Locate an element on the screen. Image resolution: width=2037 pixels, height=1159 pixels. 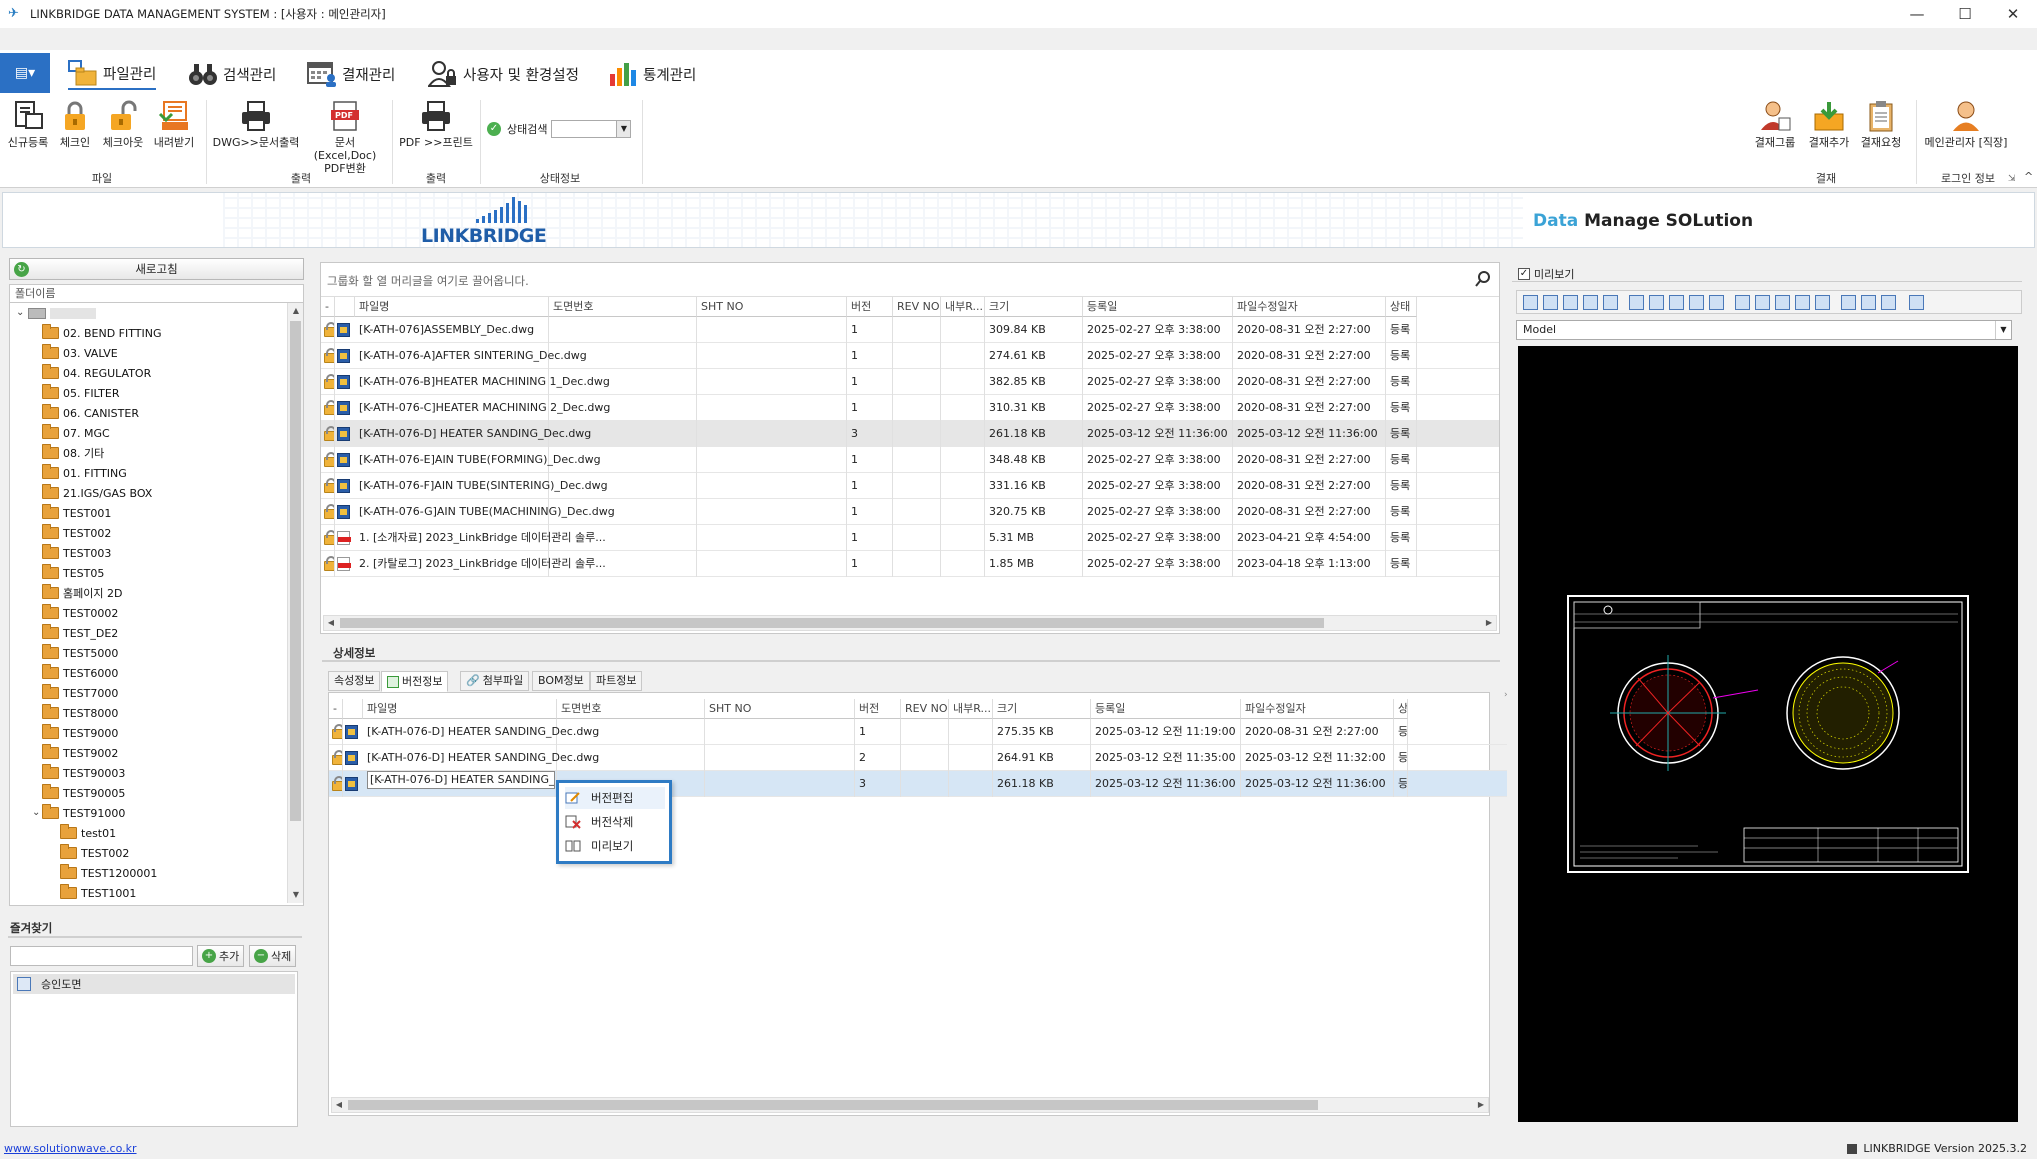
user-info-button: 메인관리자 [직장] is located at coordinates (1966, 124).